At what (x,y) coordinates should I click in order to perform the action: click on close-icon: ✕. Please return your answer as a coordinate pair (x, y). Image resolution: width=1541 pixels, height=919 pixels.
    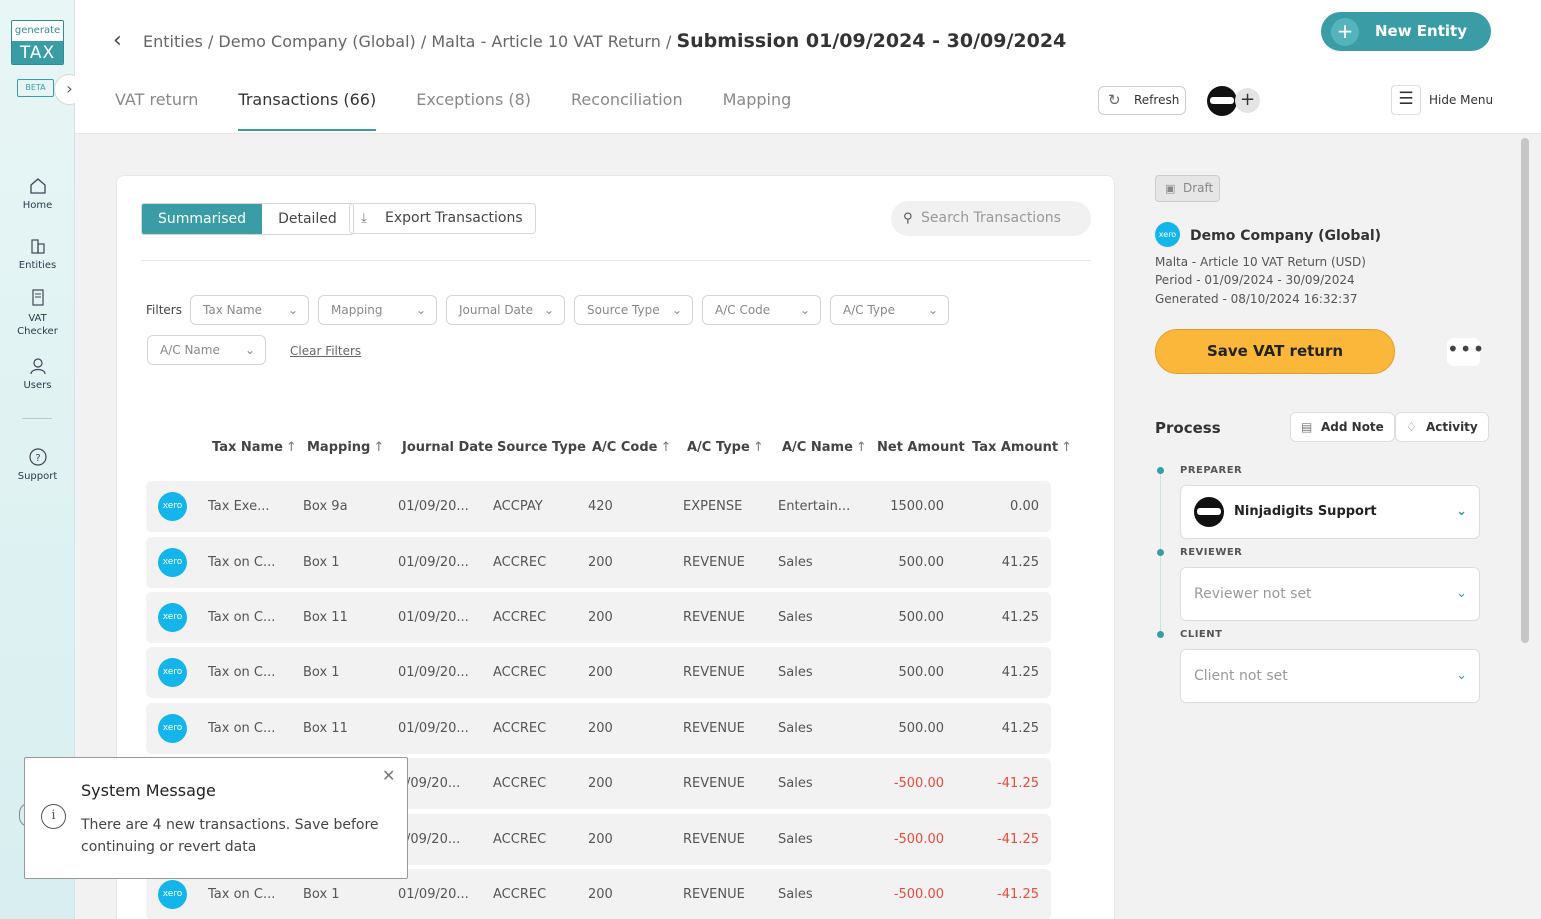
    Looking at the image, I should click on (388, 775).